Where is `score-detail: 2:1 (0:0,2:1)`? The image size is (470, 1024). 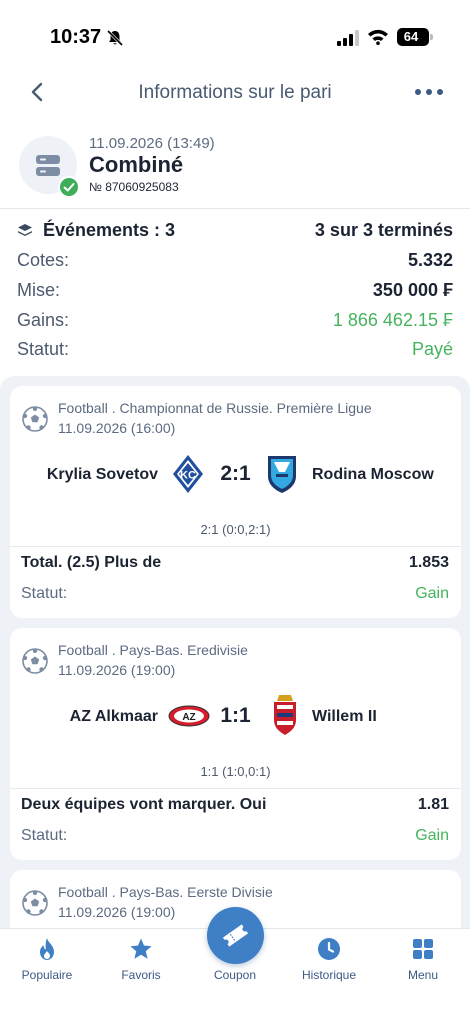 score-detail: 2:1 (0:0,2:1) is located at coordinates (235, 529).